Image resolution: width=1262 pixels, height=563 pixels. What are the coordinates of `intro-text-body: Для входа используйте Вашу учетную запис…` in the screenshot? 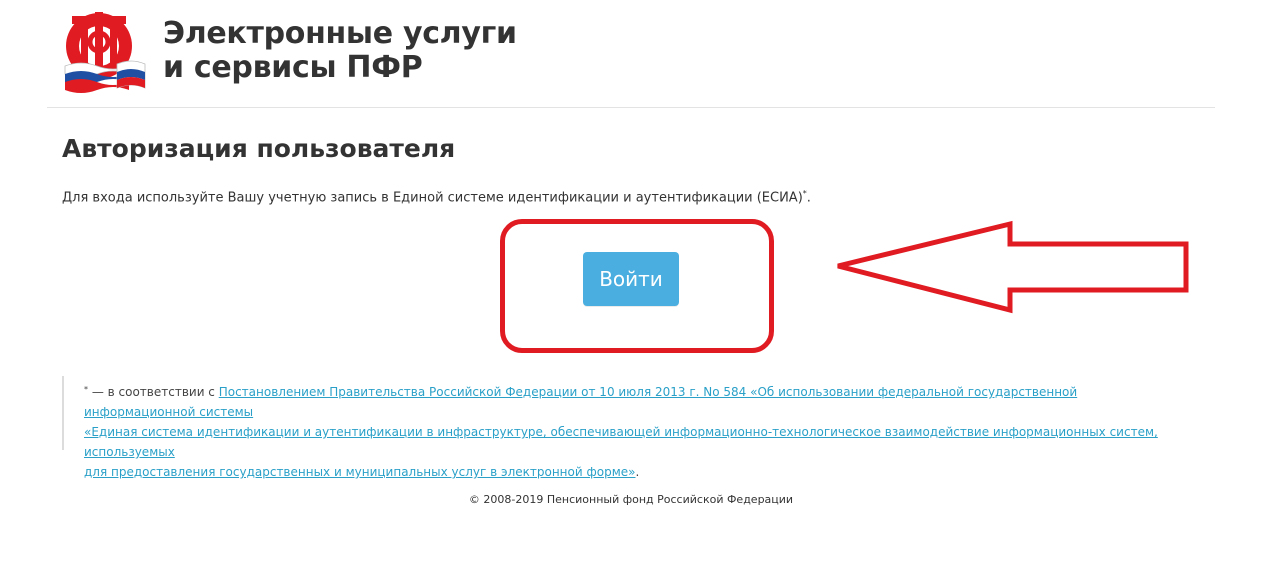 It's located at (432, 198).